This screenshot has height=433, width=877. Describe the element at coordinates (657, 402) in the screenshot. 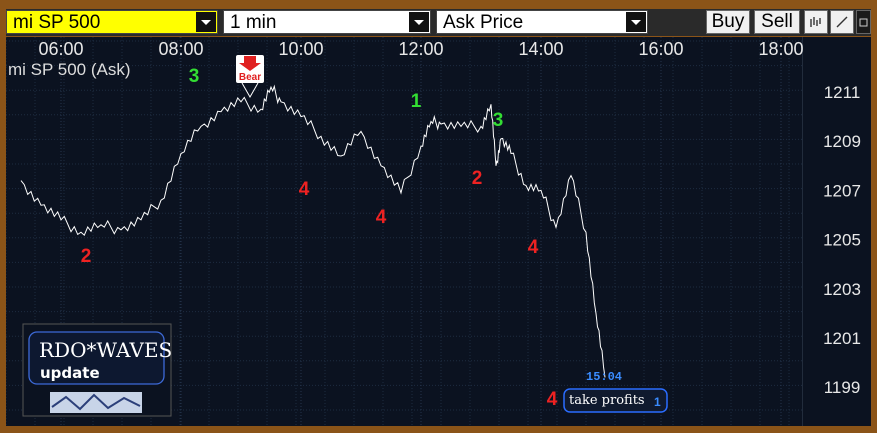

I see `take-profits-count: 1` at that location.